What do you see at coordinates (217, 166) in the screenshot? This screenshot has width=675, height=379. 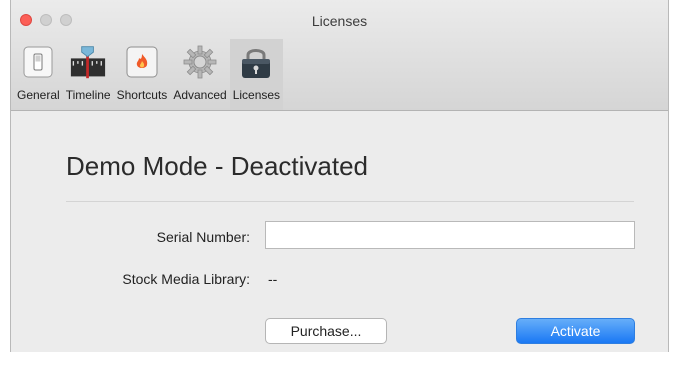 I see `license-status-heading: Demo Mode - Deactivated` at bounding box center [217, 166].